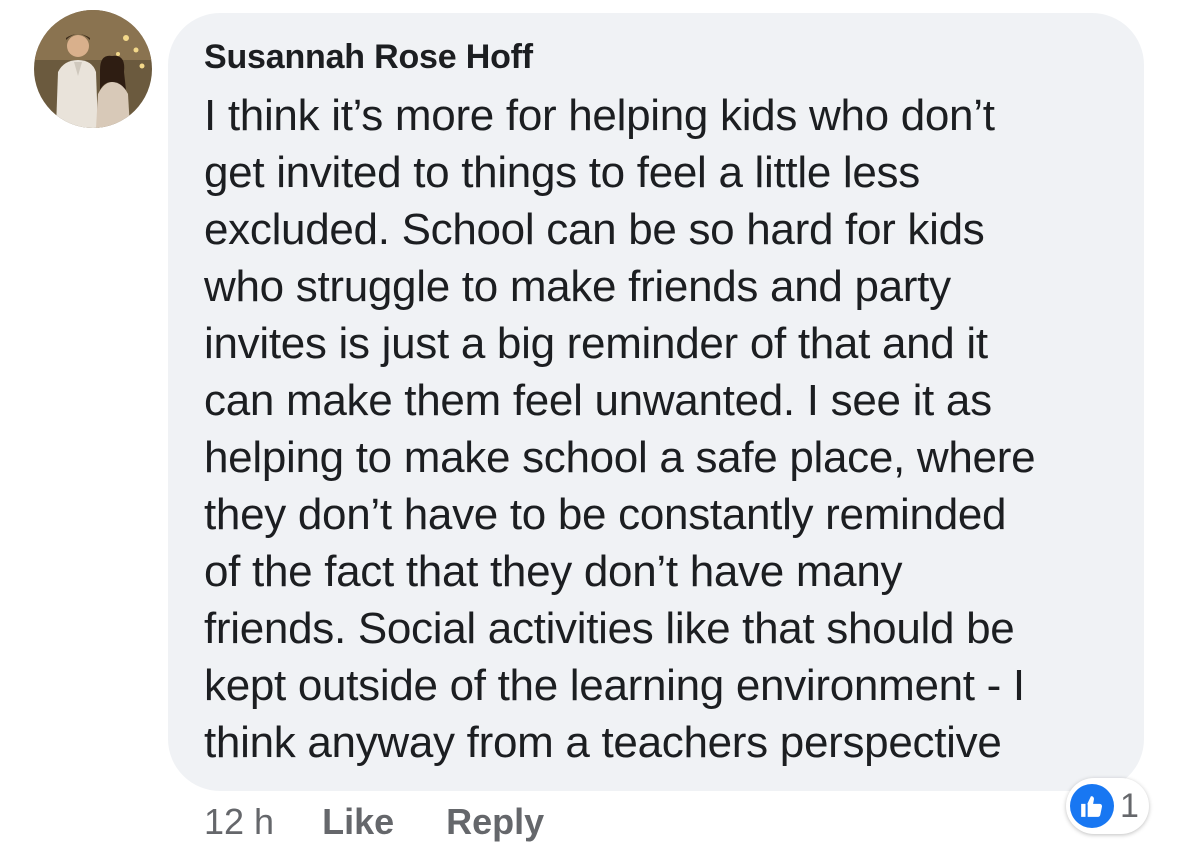 This screenshot has height=868, width=1200. What do you see at coordinates (239, 822) in the screenshot?
I see `comment-timestamp: 12 h` at bounding box center [239, 822].